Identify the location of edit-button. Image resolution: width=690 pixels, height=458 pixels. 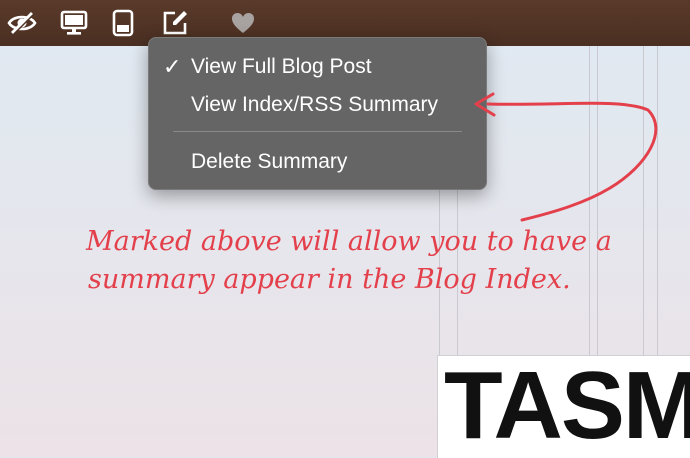
(175, 23).